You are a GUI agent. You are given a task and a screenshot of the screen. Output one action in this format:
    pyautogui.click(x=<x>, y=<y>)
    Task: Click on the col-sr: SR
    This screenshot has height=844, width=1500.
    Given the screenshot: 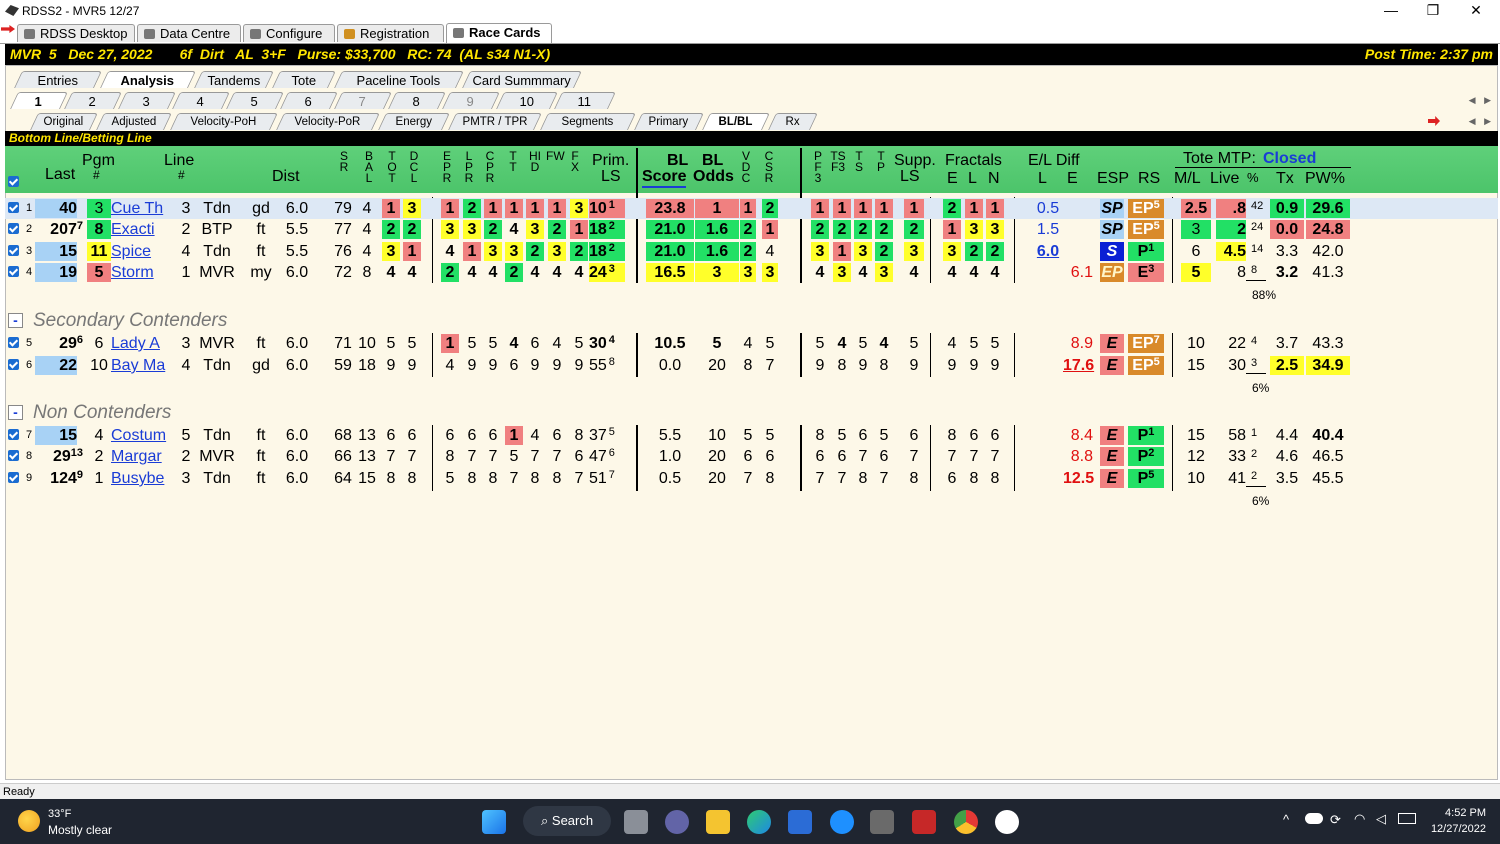 What is the action you would take?
    pyautogui.click(x=344, y=161)
    